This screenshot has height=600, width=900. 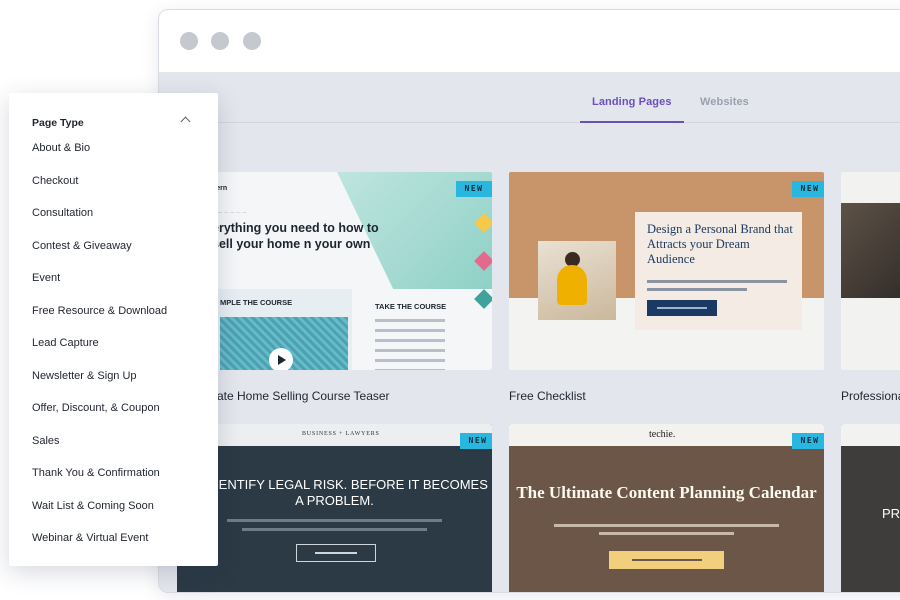 What do you see at coordinates (529, 41) in the screenshot?
I see `browser-chrome` at bounding box center [529, 41].